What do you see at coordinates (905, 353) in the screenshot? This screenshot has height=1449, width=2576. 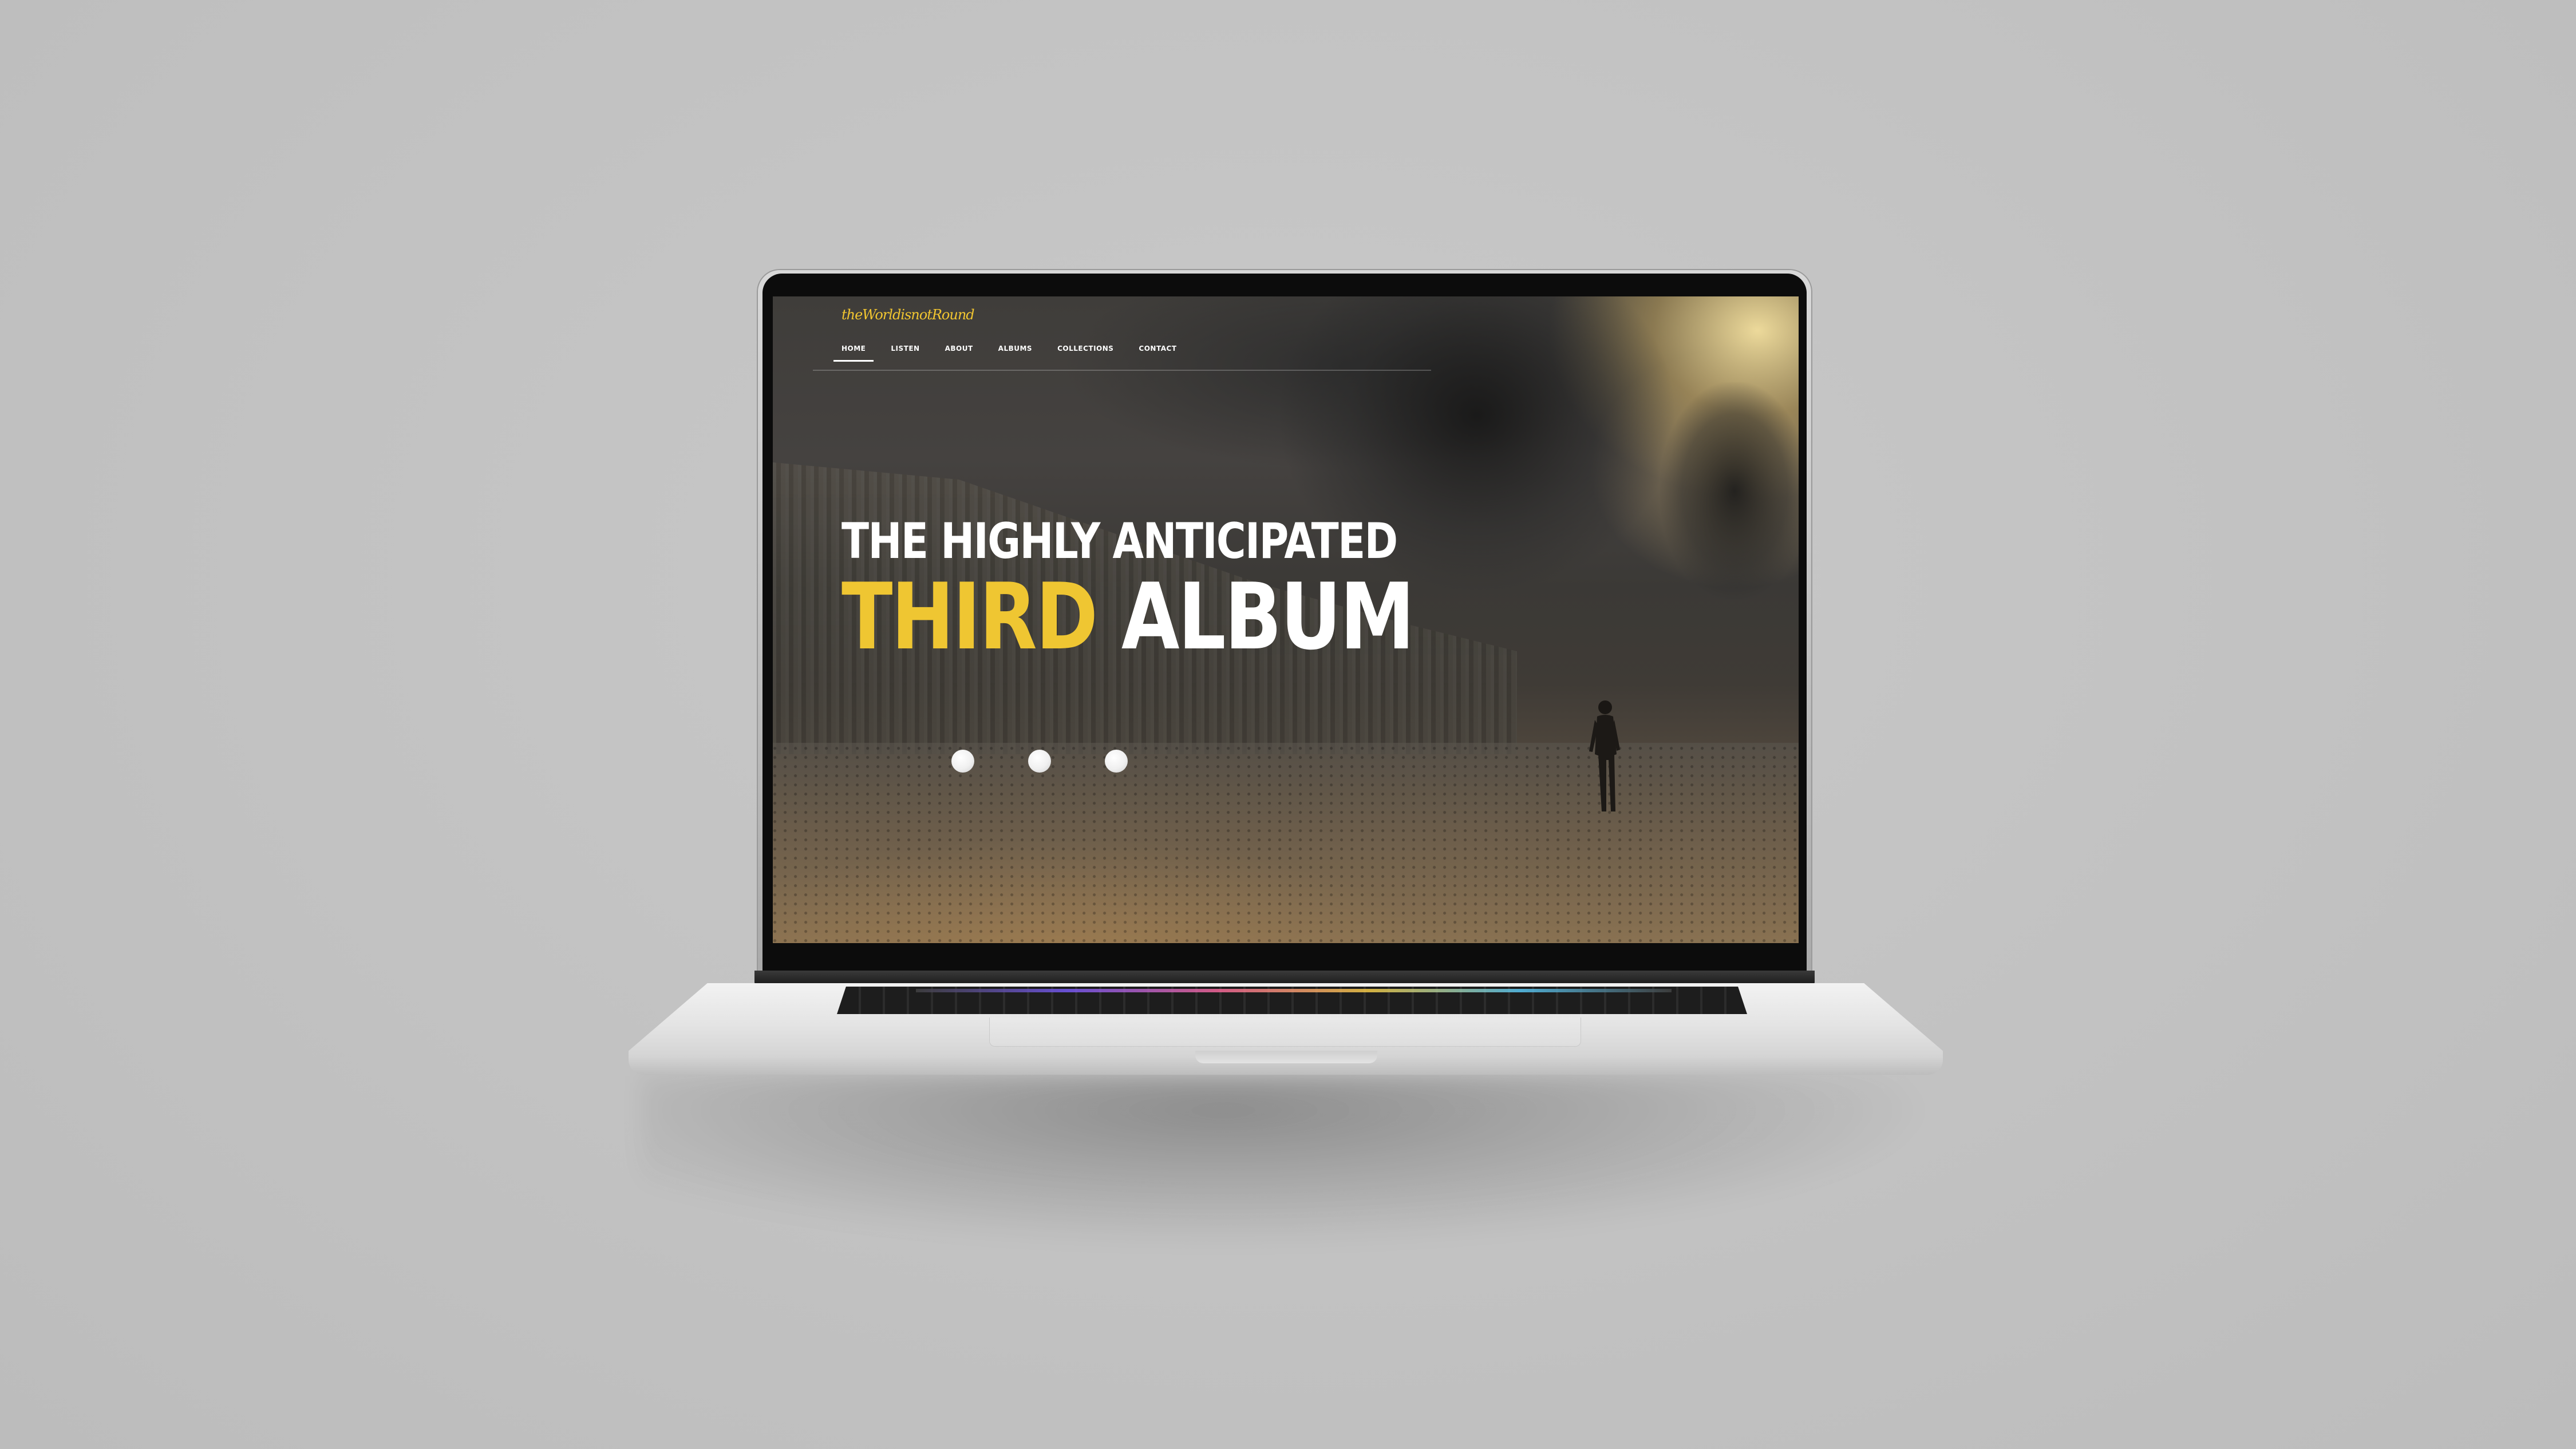 I see `nav-item-listen: LISTEN` at bounding box center [905, 353].